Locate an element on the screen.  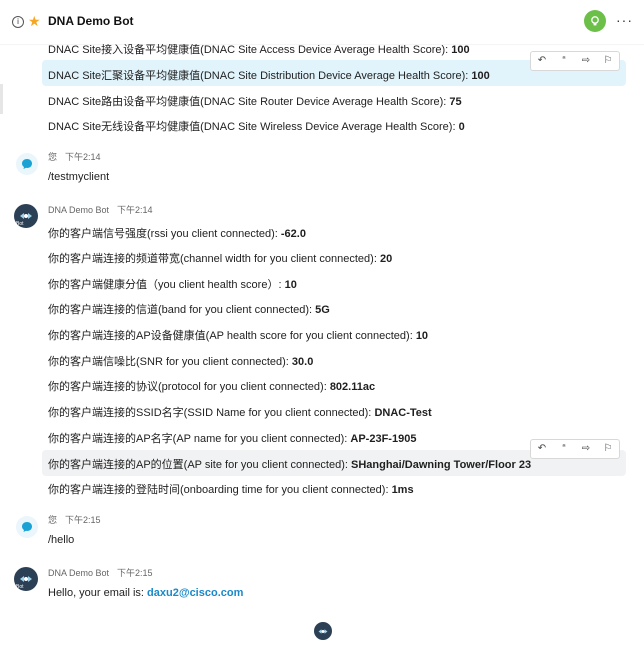
lightbulb-icon is located at coordinates (595, 21).